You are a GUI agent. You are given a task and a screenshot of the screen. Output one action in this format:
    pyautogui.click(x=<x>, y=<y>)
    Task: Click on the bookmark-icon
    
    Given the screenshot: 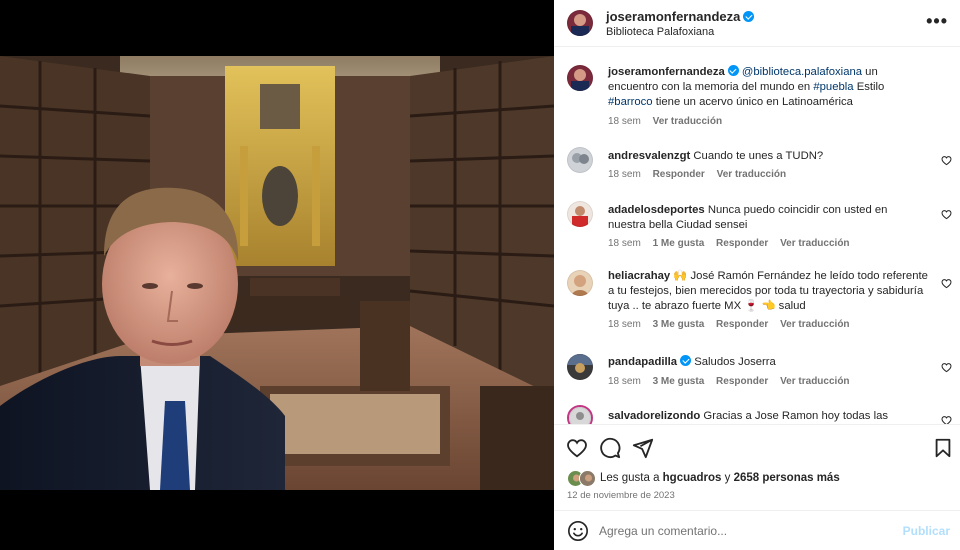 What is the action you would take?
    pyautogui.click(x=943, y=448)
    